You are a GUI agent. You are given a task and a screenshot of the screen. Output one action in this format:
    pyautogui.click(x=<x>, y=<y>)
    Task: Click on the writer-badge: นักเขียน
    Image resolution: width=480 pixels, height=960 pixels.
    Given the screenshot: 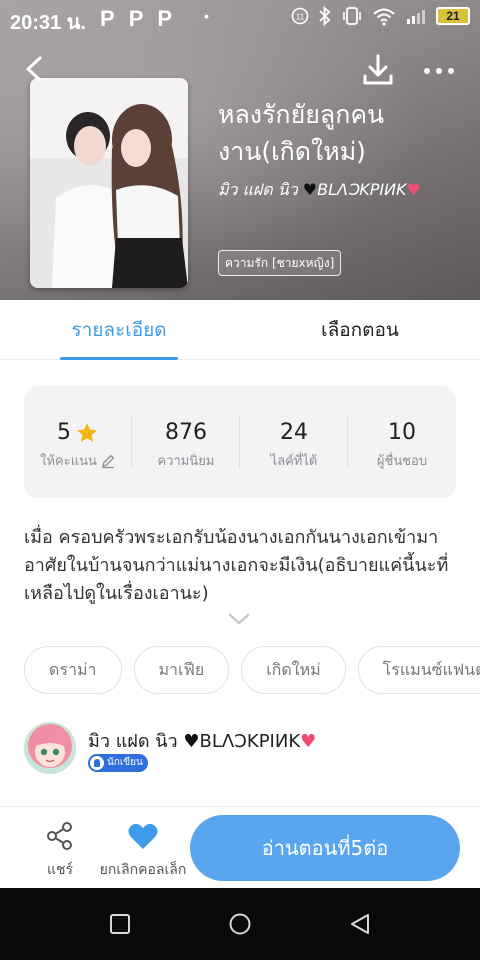 What is the action you would take?
    pyautogui.click(x=118, y=763)
    